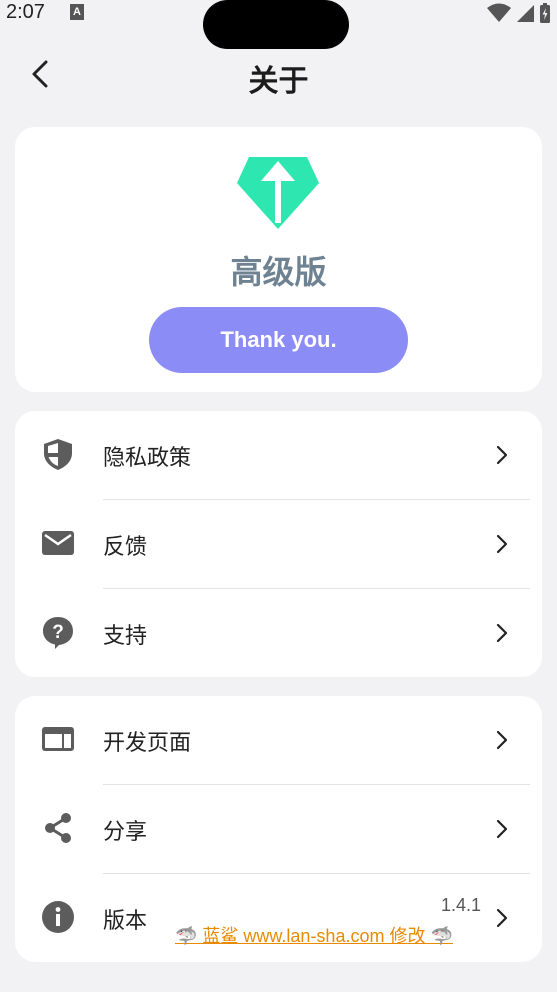 This screenshot has height=992, width=557. What do you see at coordinates (499, 12) in the screenshot?
I see `wifi-icon` at bounding box center [499, 12].